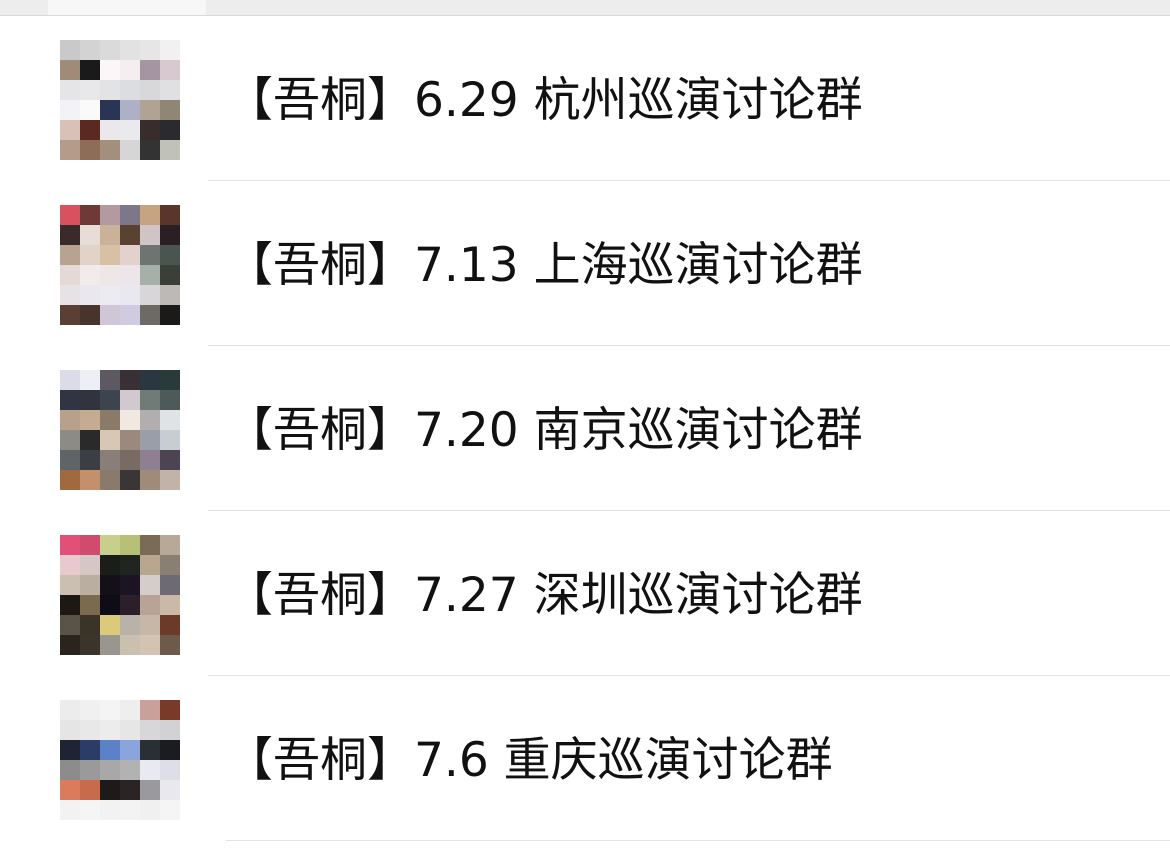  Describe the element at coordinates (544, 595) in the screenshot. I see `chat-title: 【吾桐】7.27 深圳巡演讨论群` at that location.